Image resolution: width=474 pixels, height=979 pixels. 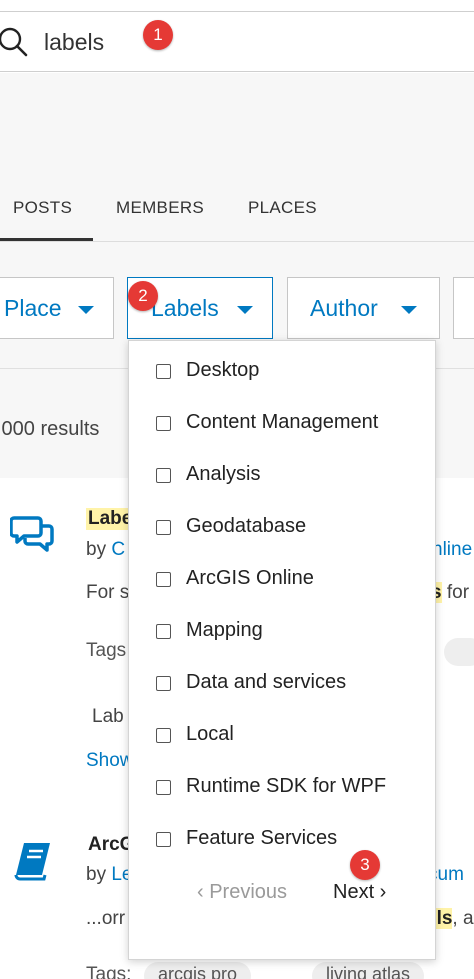 I want to click on author-filter-button: Author, so click(x=363, y=308).